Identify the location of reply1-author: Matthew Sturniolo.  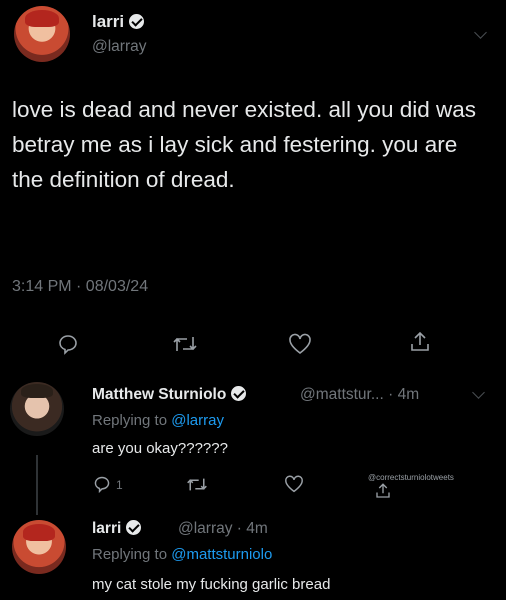
(169, 395).